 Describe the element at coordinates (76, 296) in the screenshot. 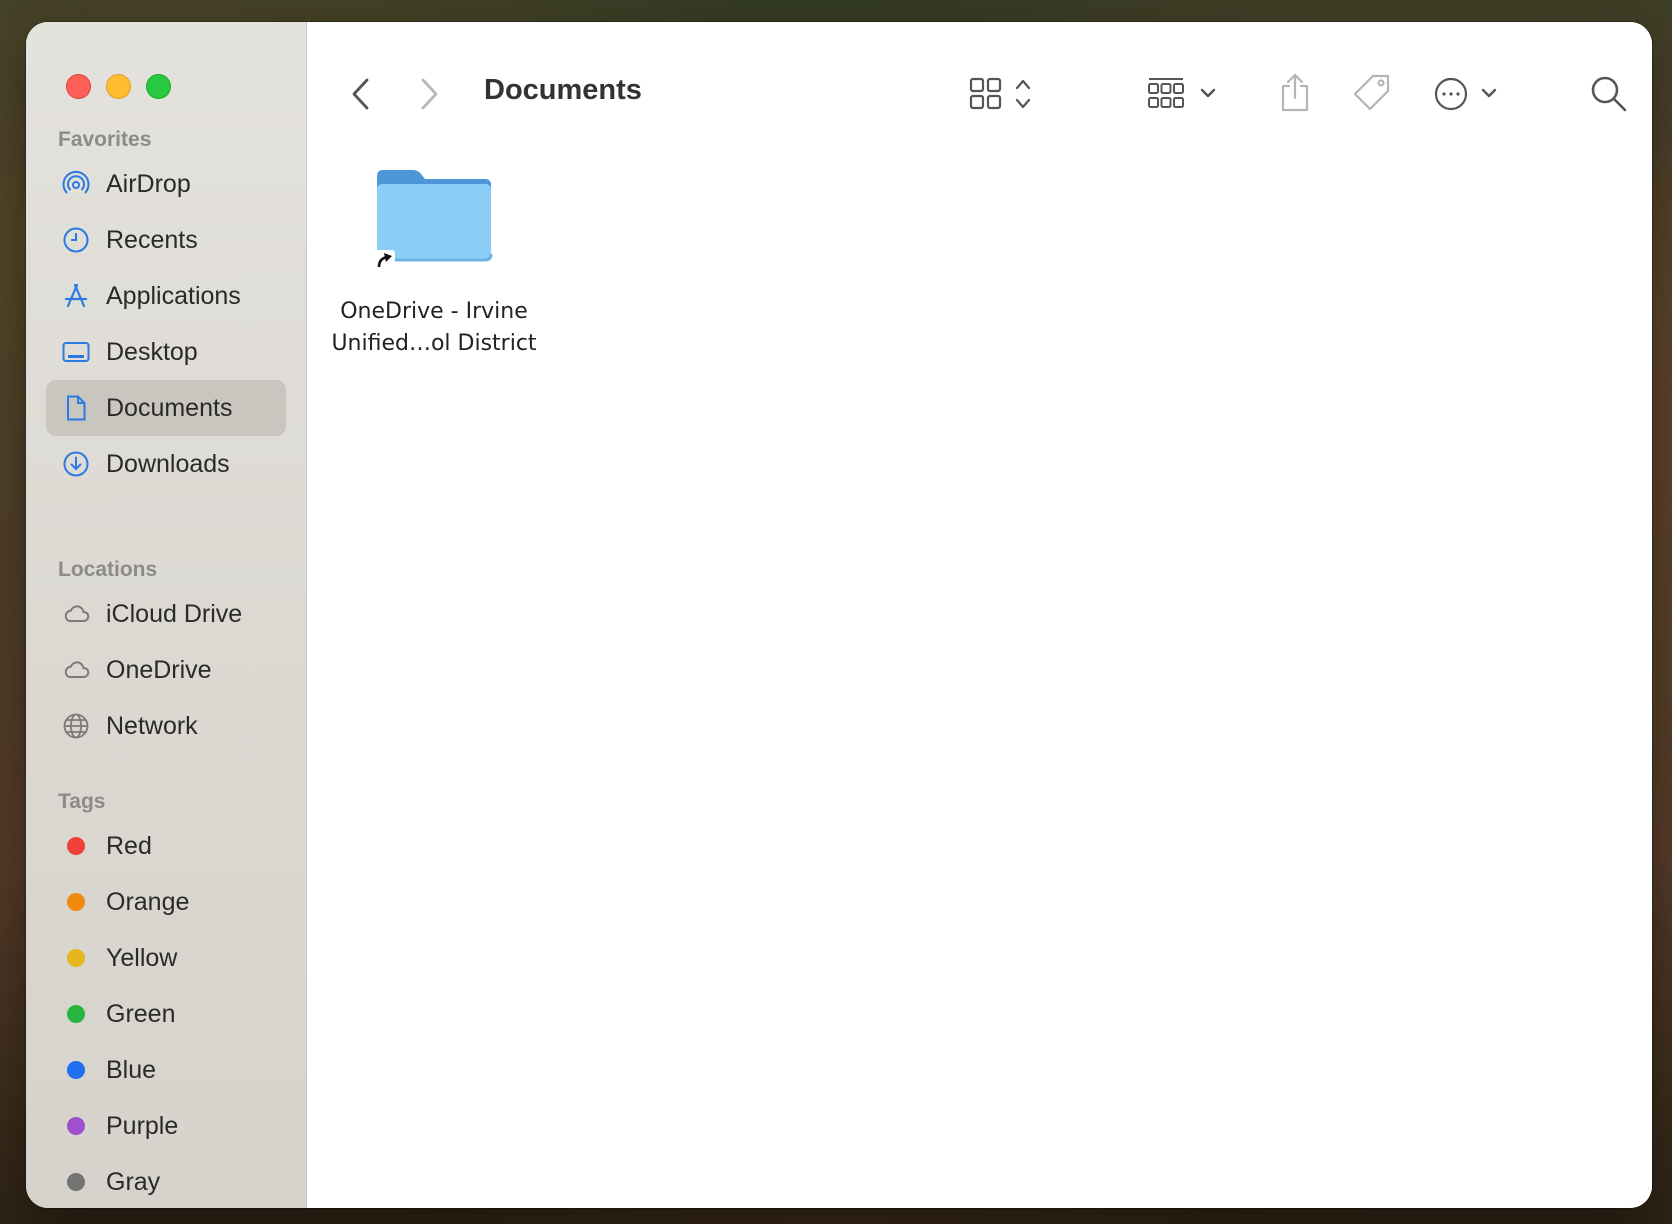

I see `applications-icon` at that location.